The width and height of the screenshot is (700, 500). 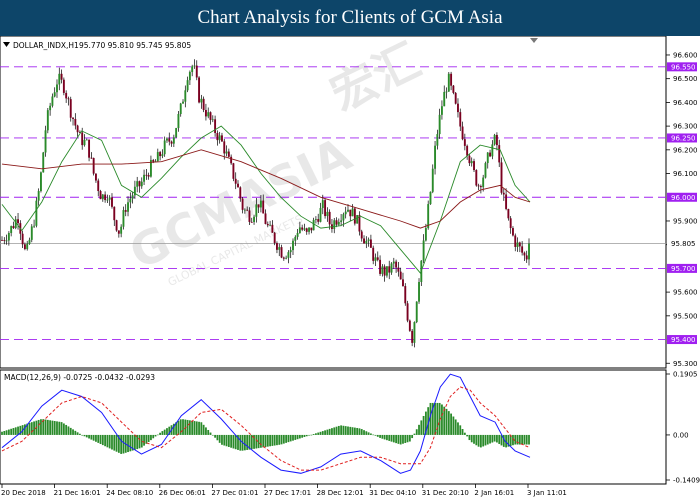 I want to click on macd-tick-label: -0.1409, so click(x=686, y=481).